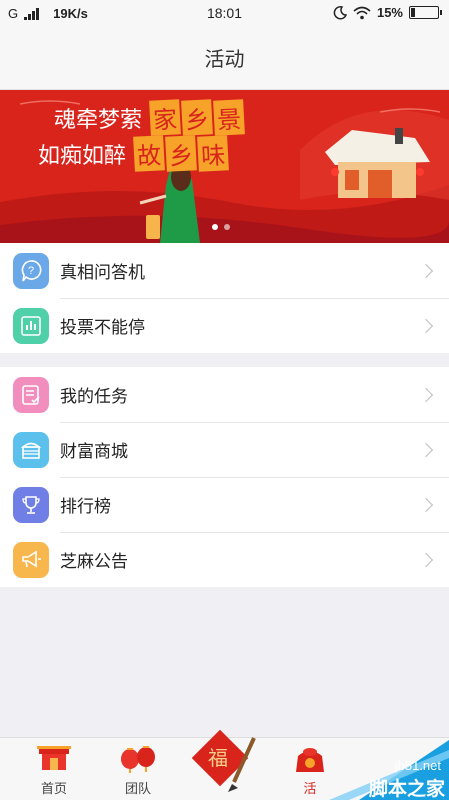  Describe the element at coordinates (85, 507) in the screenshot. I see `menu-item-label: 排行榜` at that location.